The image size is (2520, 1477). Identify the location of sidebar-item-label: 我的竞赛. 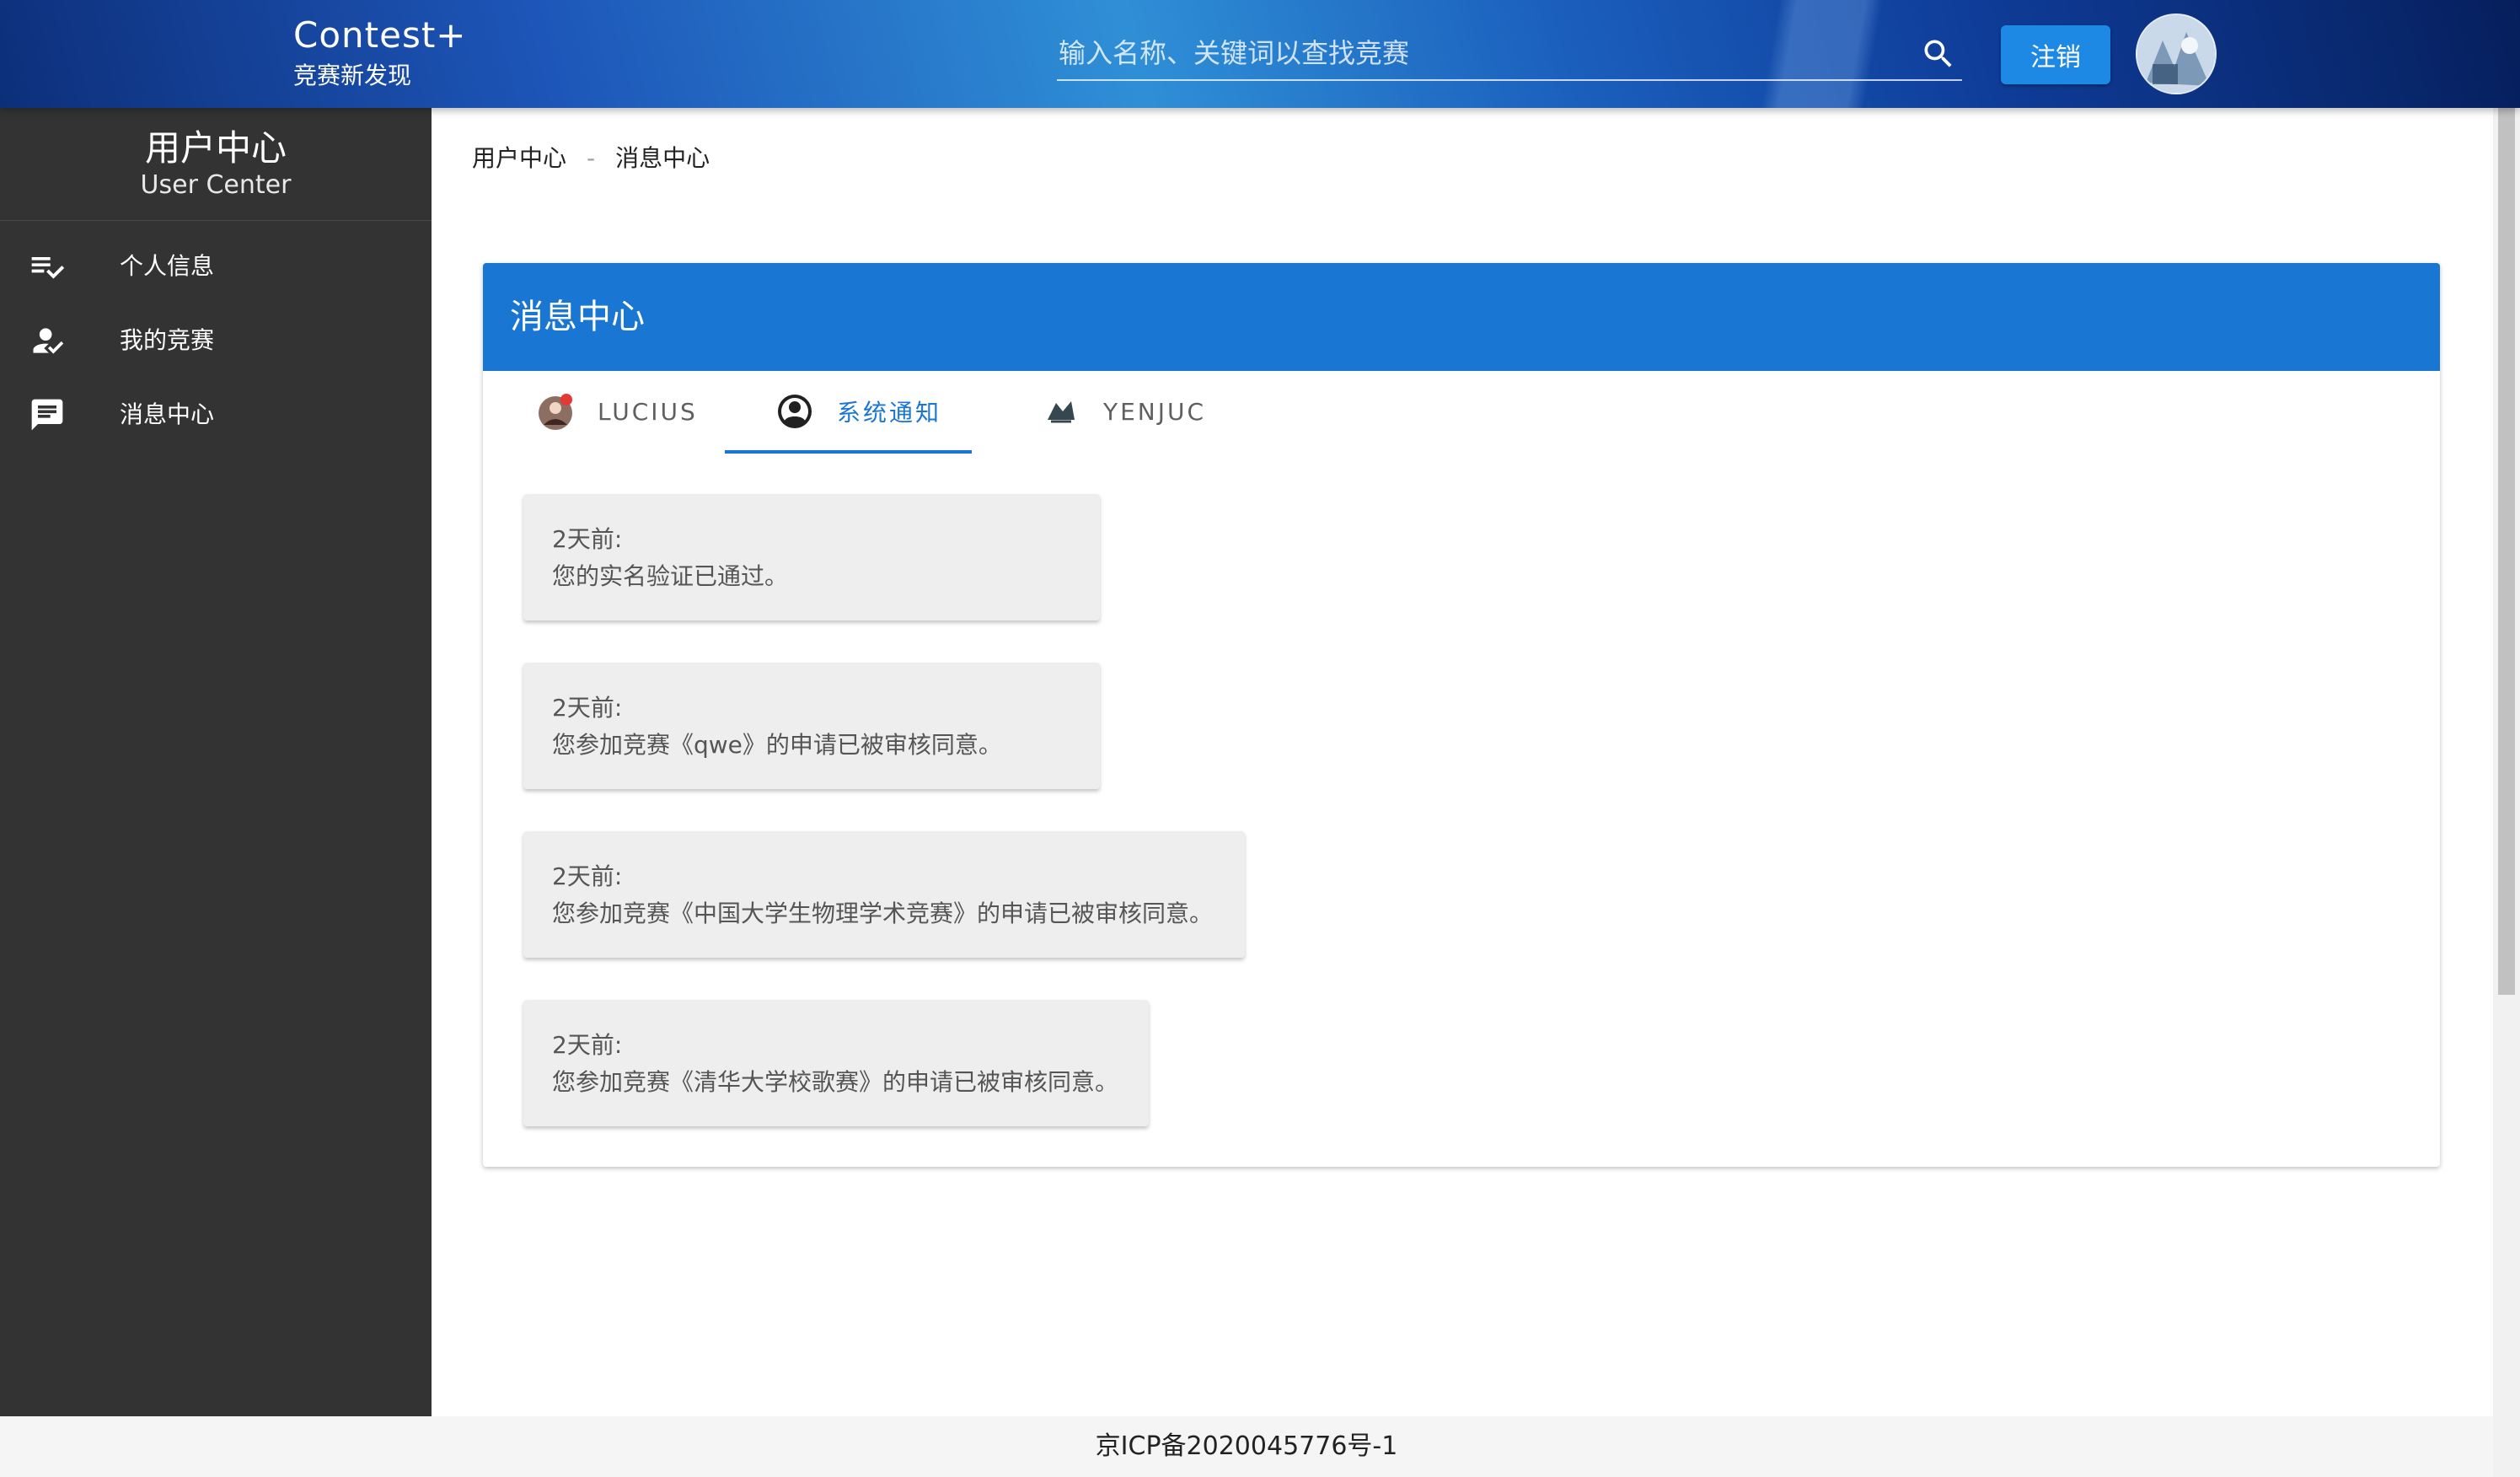
(167, 340).